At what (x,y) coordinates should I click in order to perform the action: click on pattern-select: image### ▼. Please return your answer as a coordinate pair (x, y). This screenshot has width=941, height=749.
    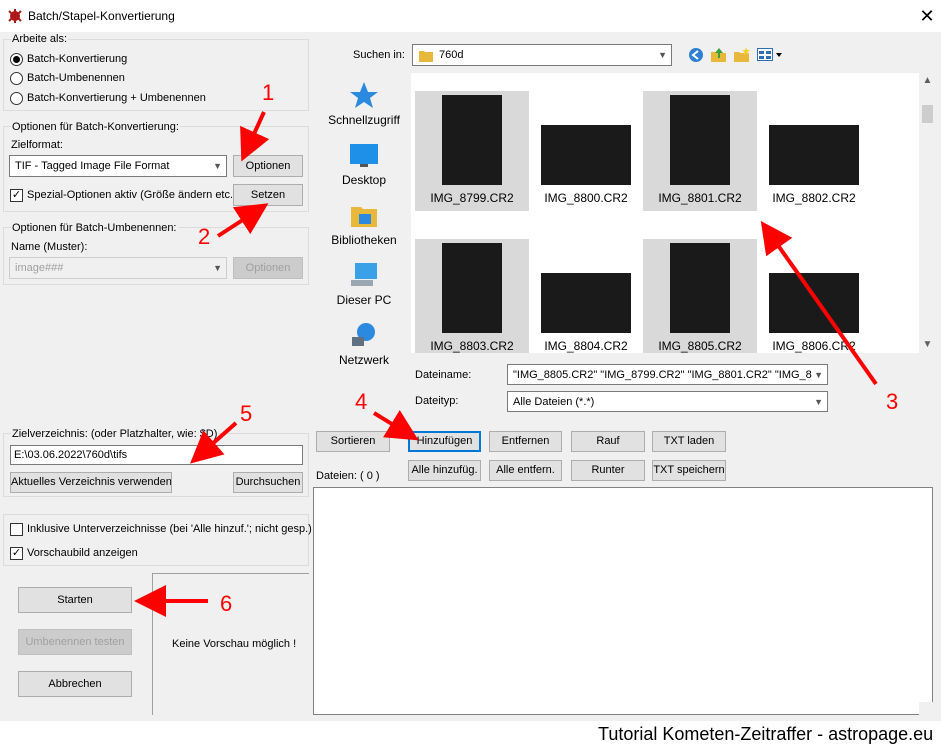
    Looking at the image, I should click on (118, 268).